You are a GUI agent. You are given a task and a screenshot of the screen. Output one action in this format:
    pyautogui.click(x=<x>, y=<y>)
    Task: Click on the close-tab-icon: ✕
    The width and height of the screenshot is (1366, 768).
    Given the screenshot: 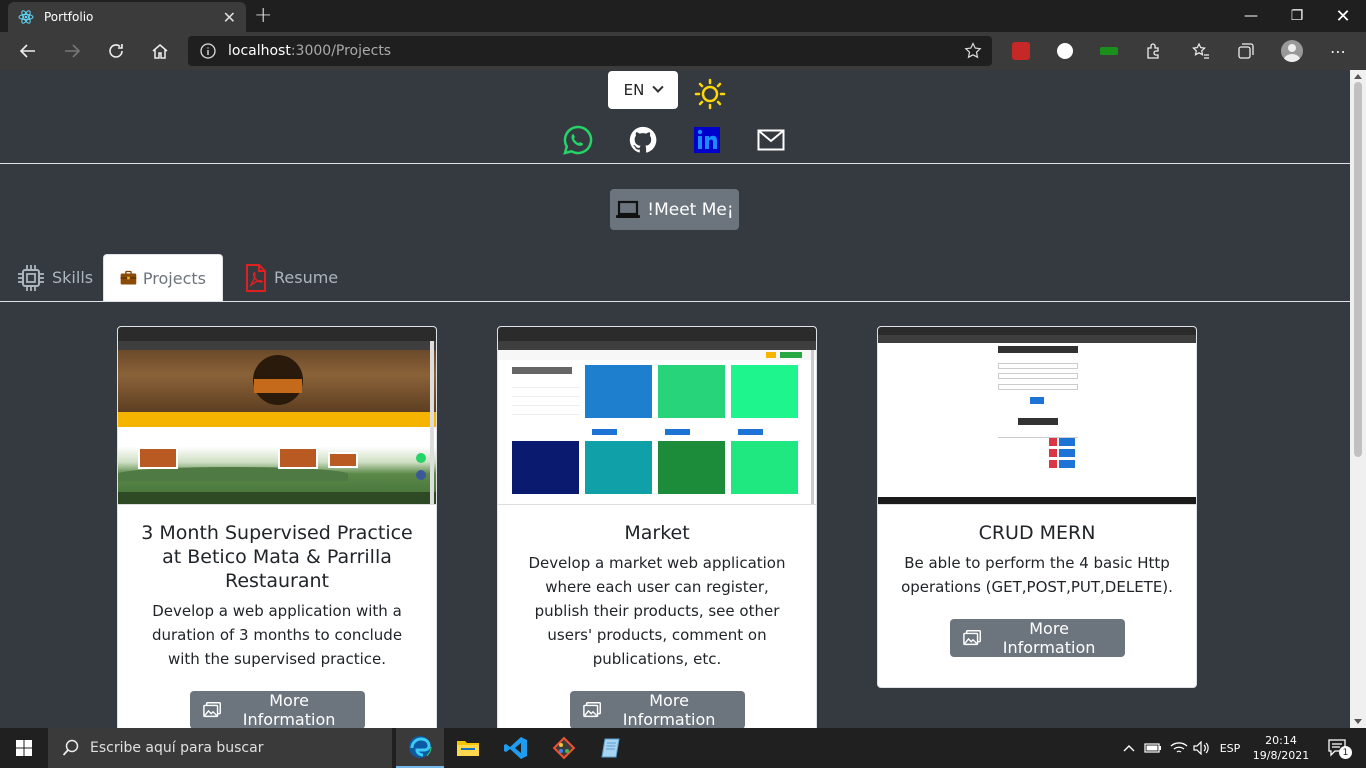 What is the action you would take?
    pyautogui.click(x=229, y=17)
    